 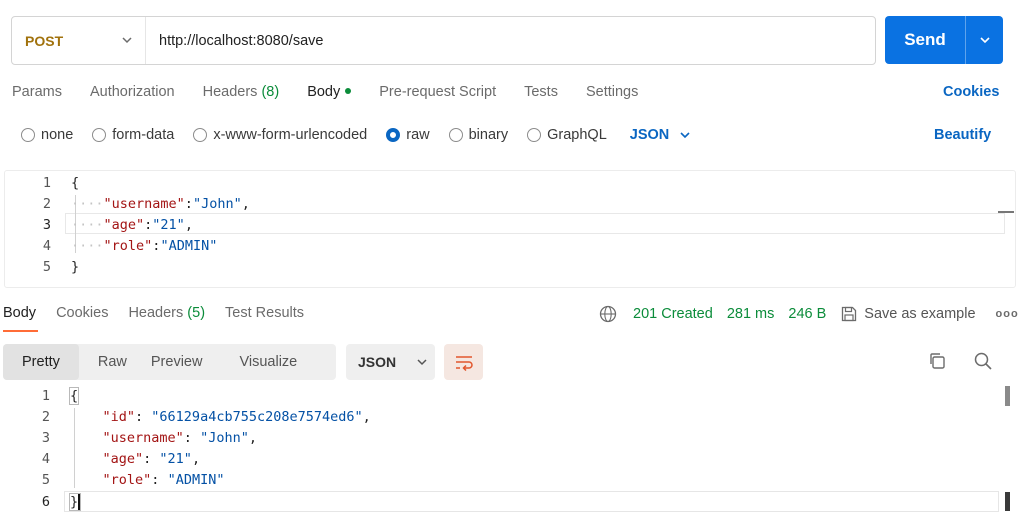 What do you see at coordinates (390, 362) in the screenshot?
I see `response-format-select: JSON` at bounding box center [390, 362].